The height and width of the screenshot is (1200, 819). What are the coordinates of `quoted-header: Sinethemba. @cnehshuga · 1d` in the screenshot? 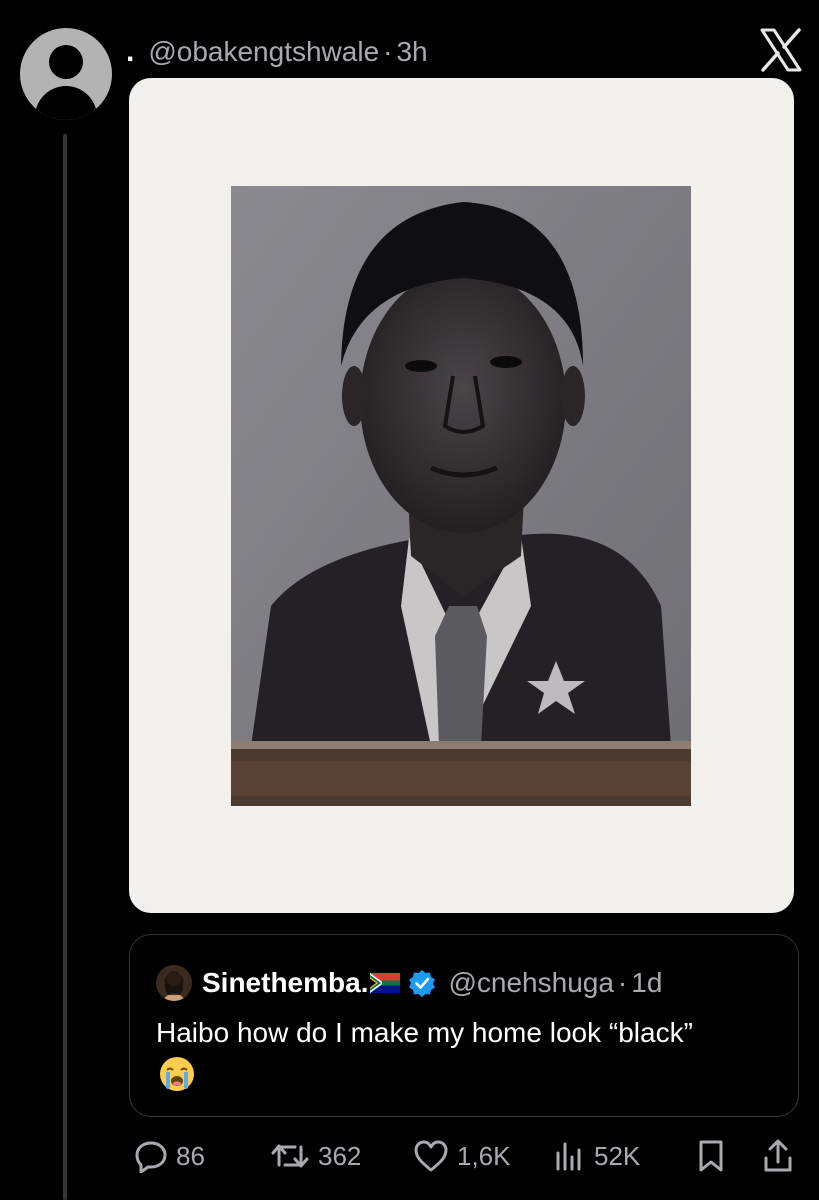 It's located at (432, 983).